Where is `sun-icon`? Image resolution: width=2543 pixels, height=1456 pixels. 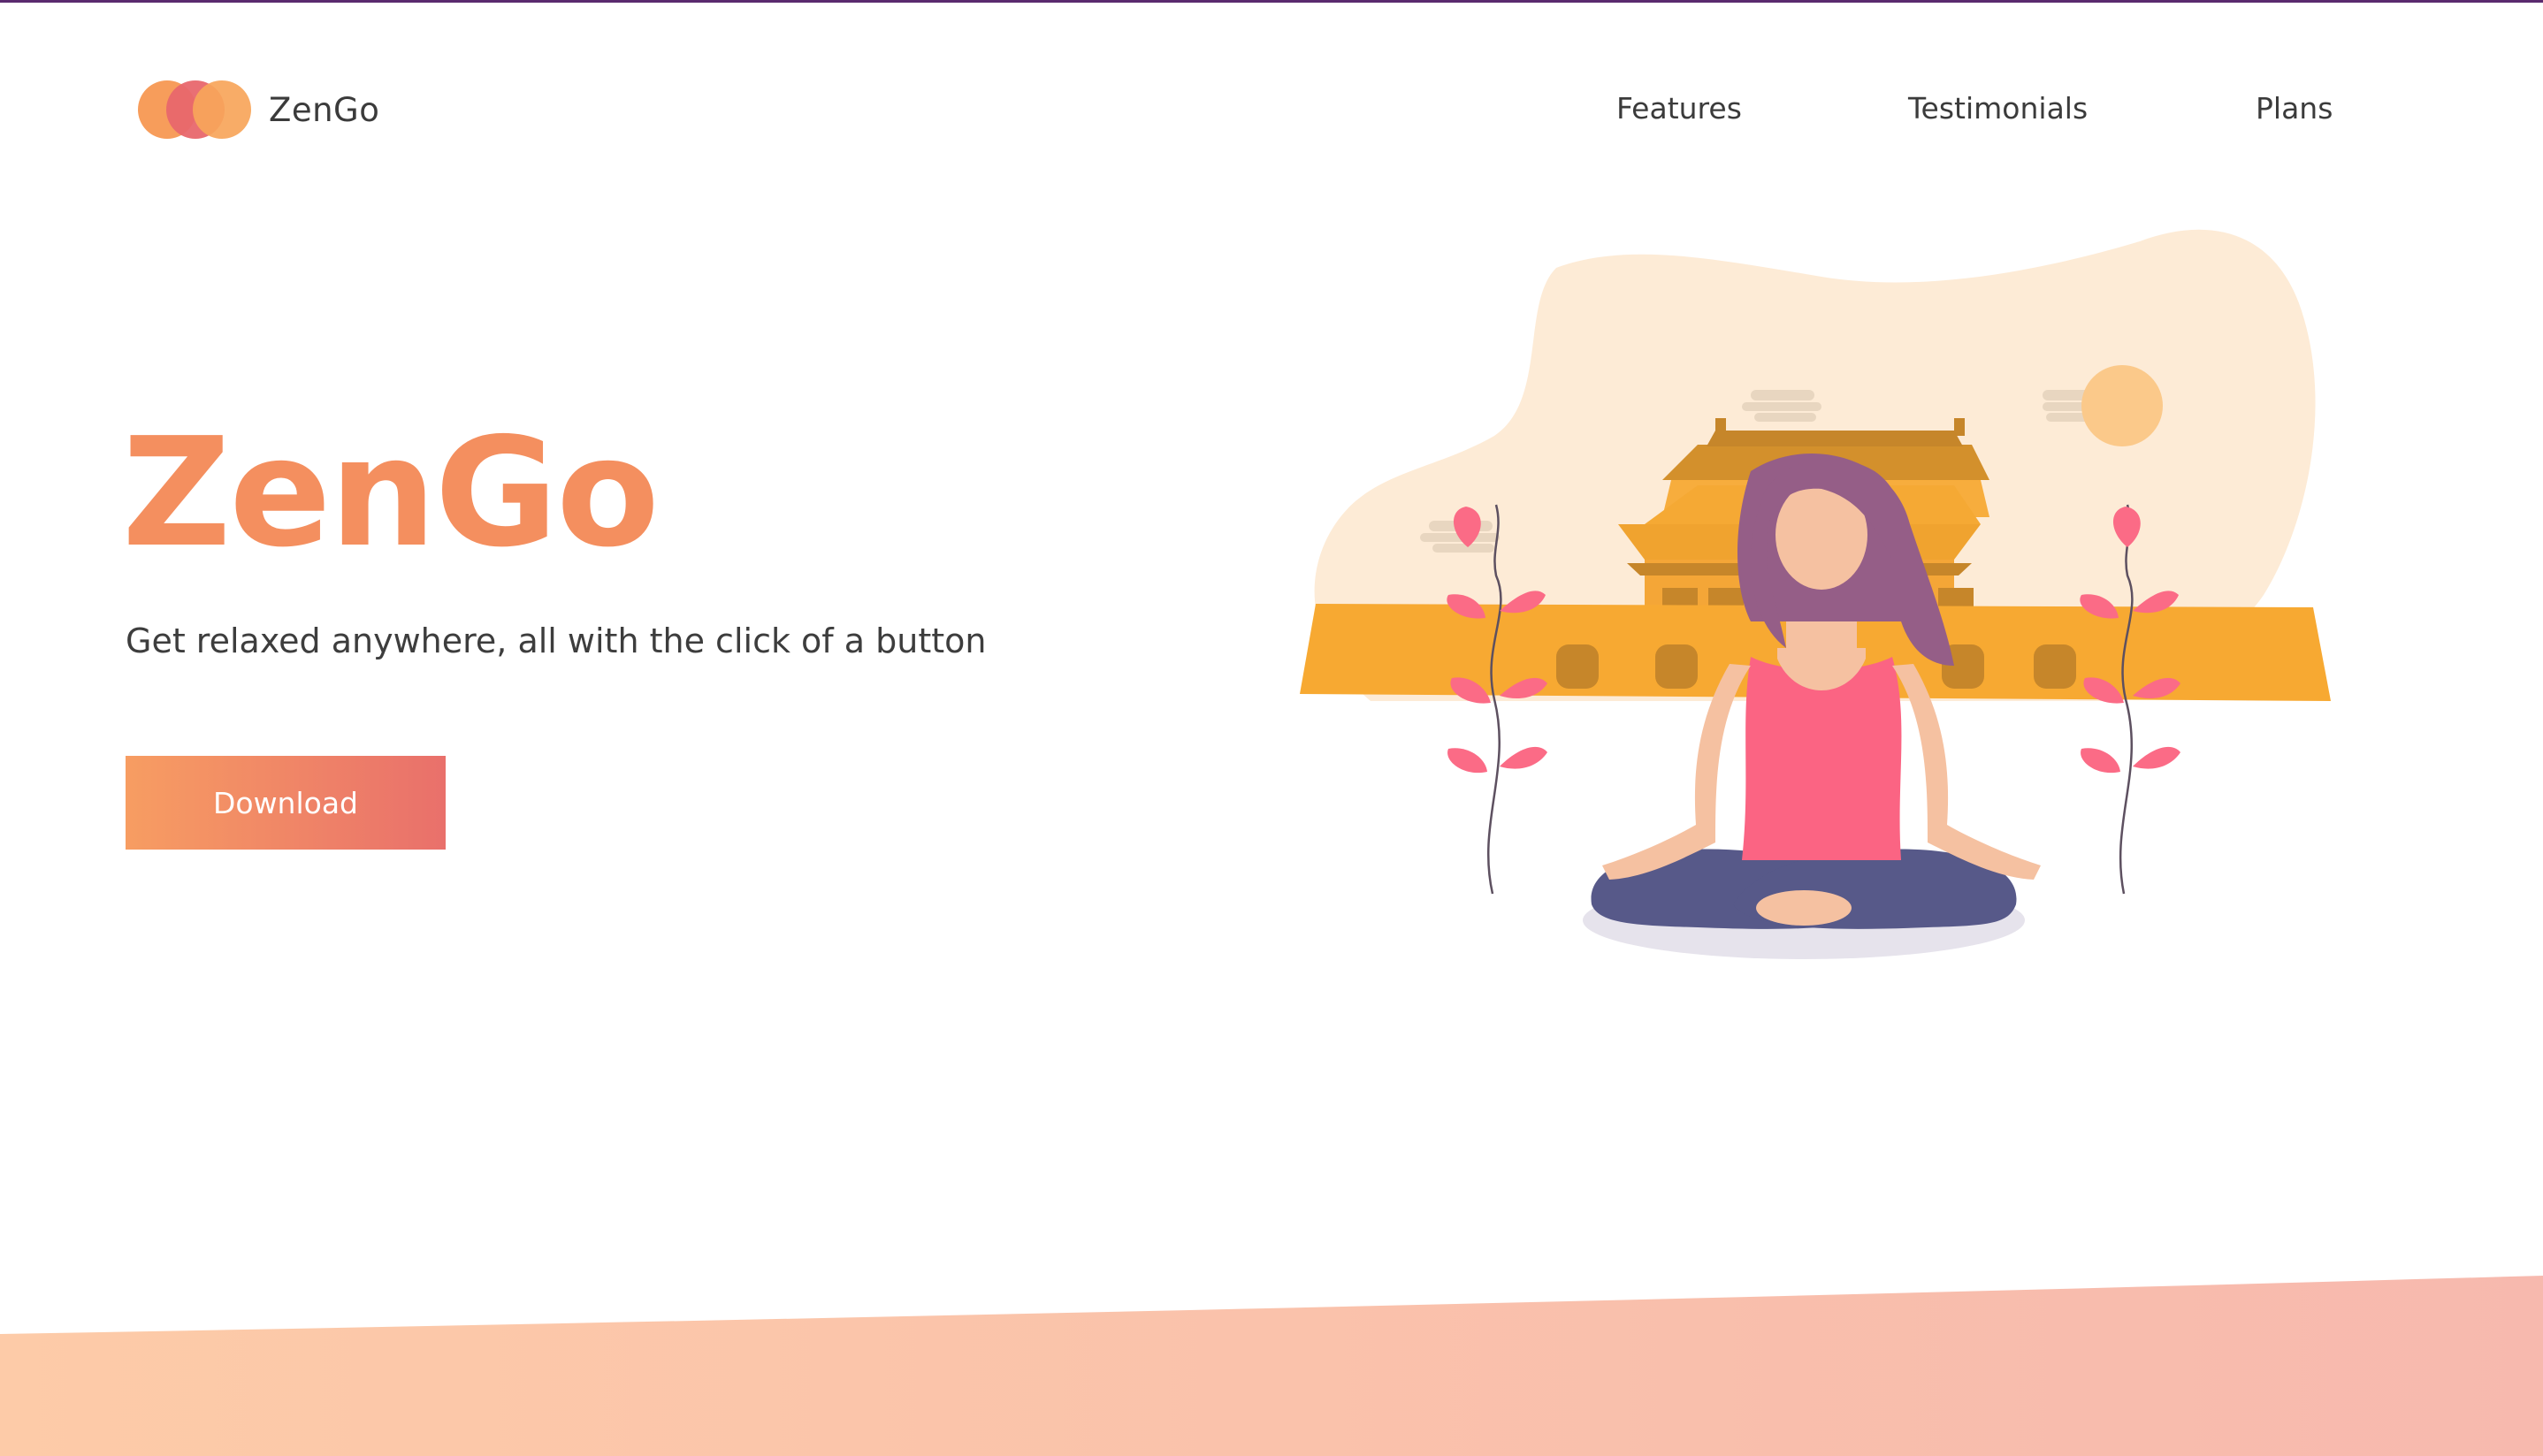
sun-icon is located at coordinates (2122, 405).